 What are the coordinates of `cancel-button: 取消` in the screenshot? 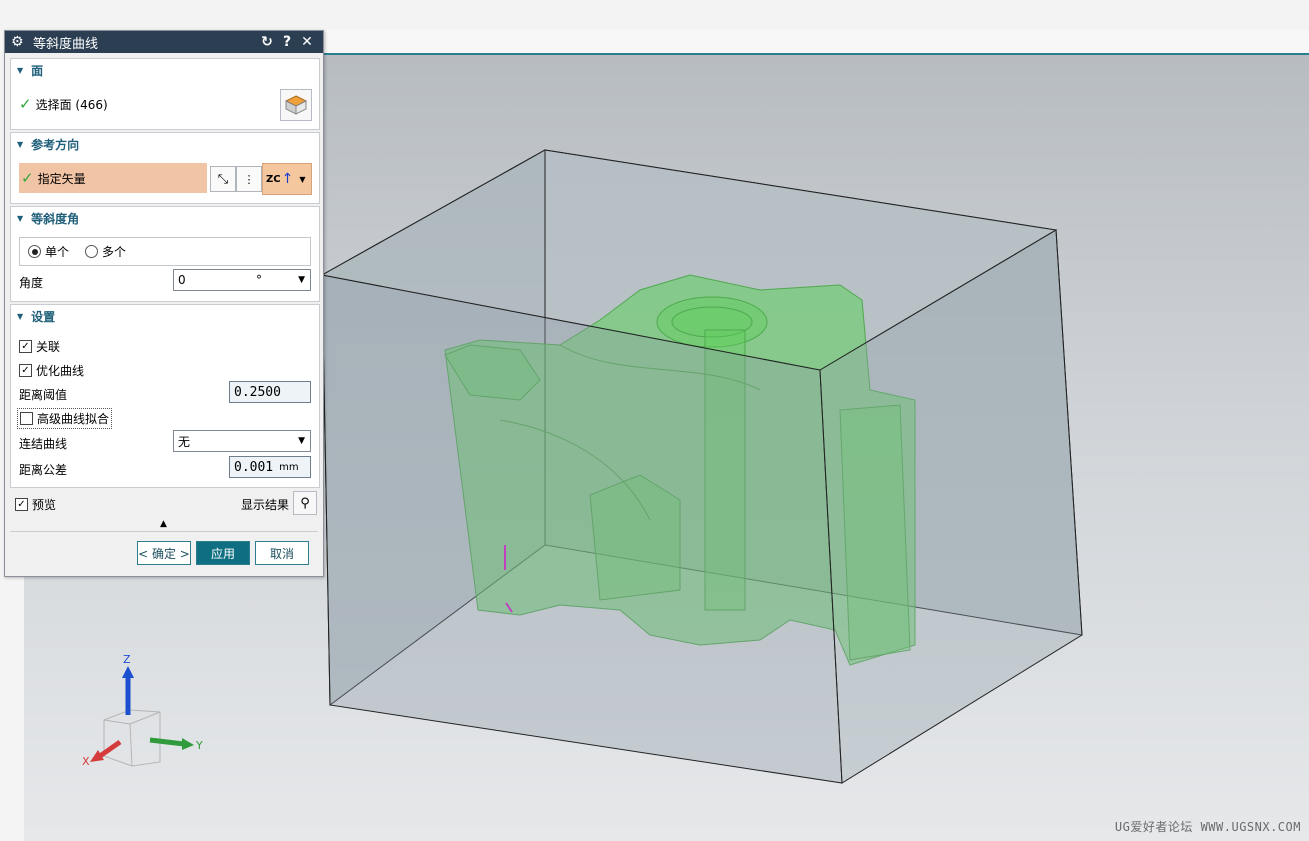 It's located at (282, 553).